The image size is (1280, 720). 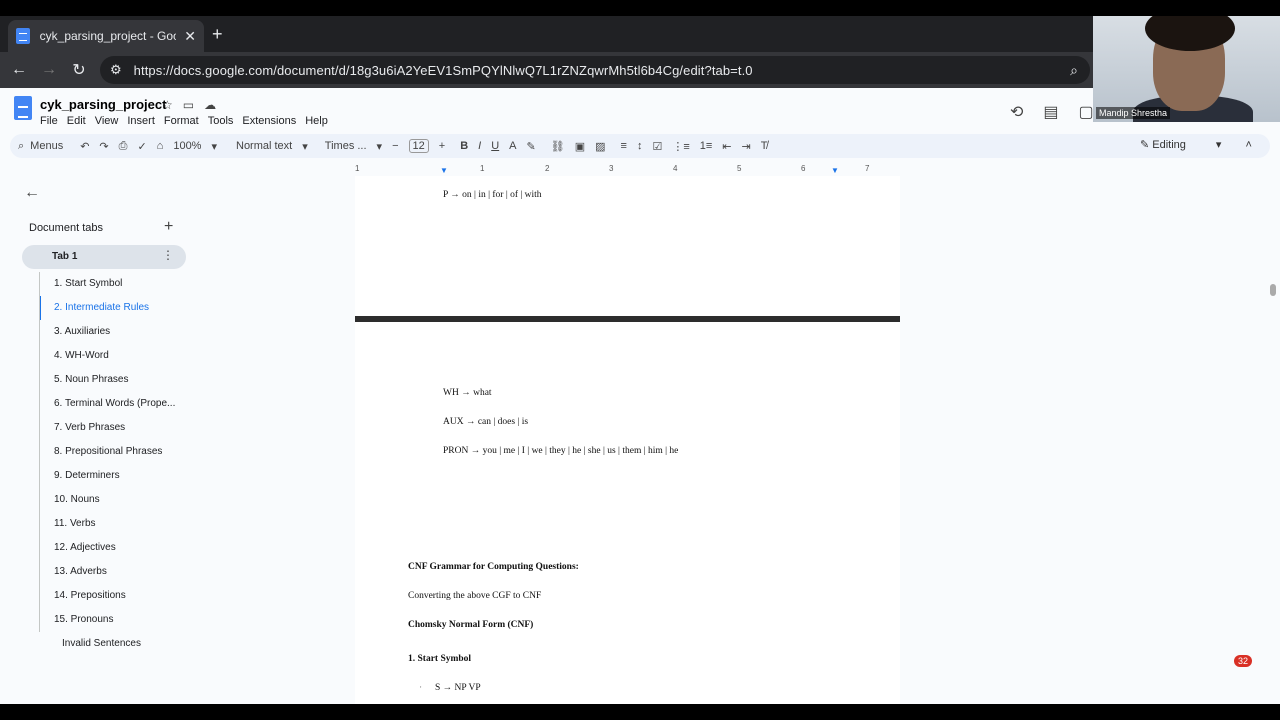 What do you see at coordinates (269, 121) in the screenshot?
I see `menu-extensions: Extensions` at bounding box center [269, 121].